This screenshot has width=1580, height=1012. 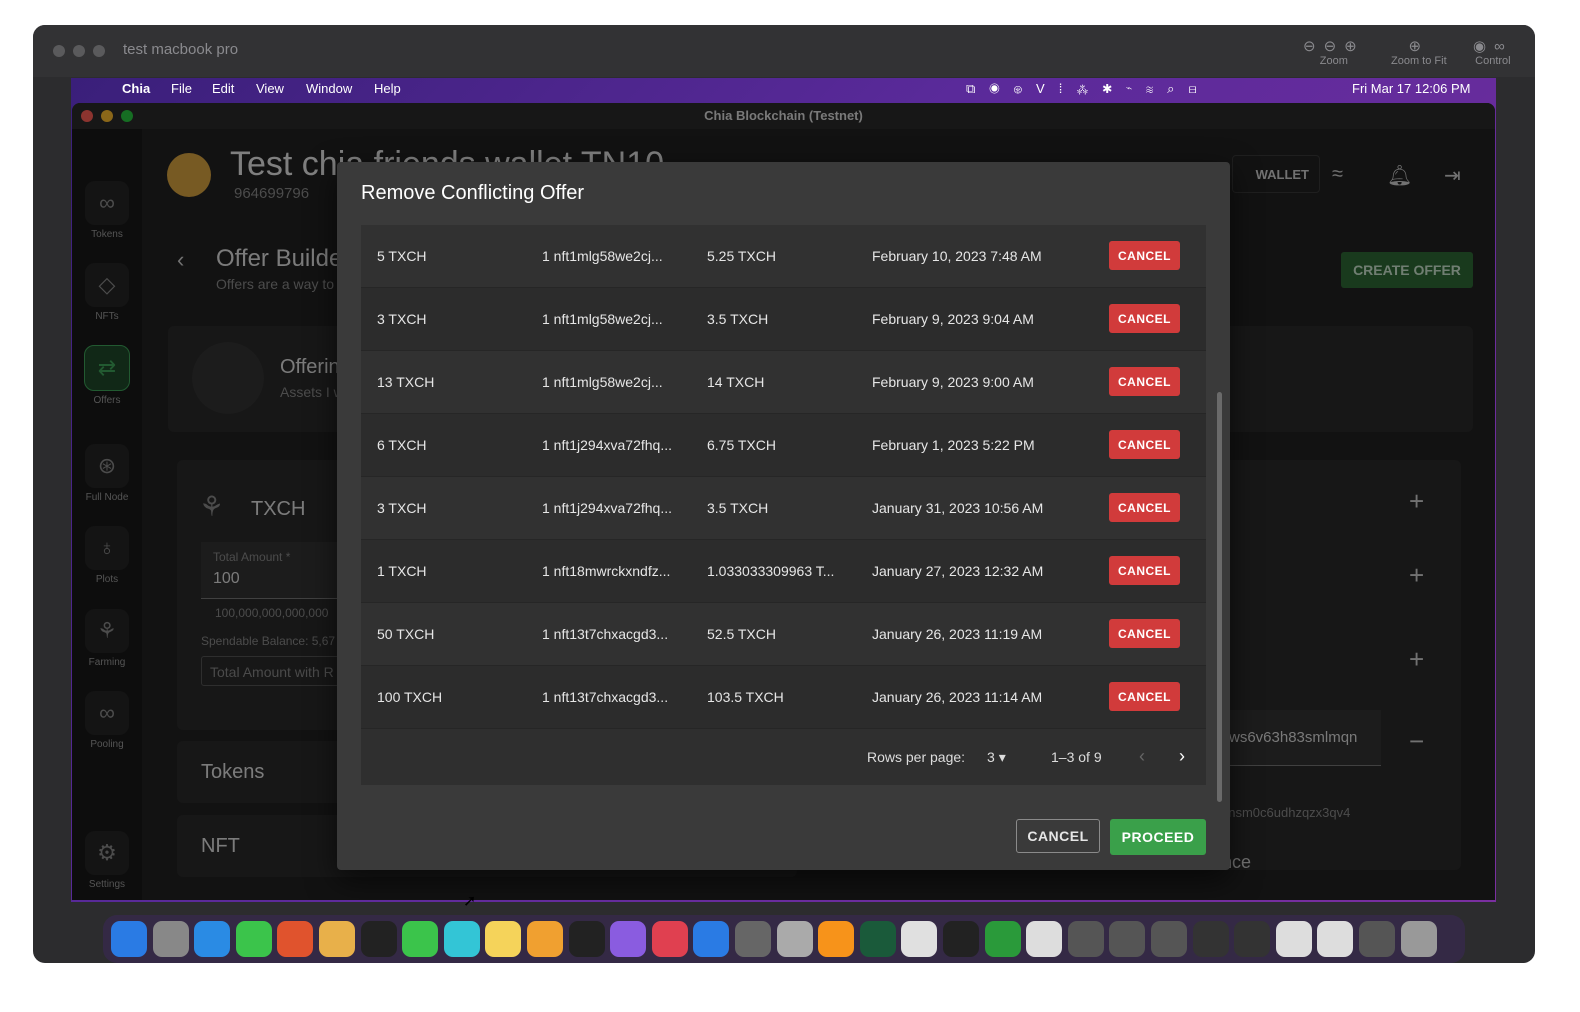 I want to click on menu-app-name: Chia, so click(x=136, y=88).